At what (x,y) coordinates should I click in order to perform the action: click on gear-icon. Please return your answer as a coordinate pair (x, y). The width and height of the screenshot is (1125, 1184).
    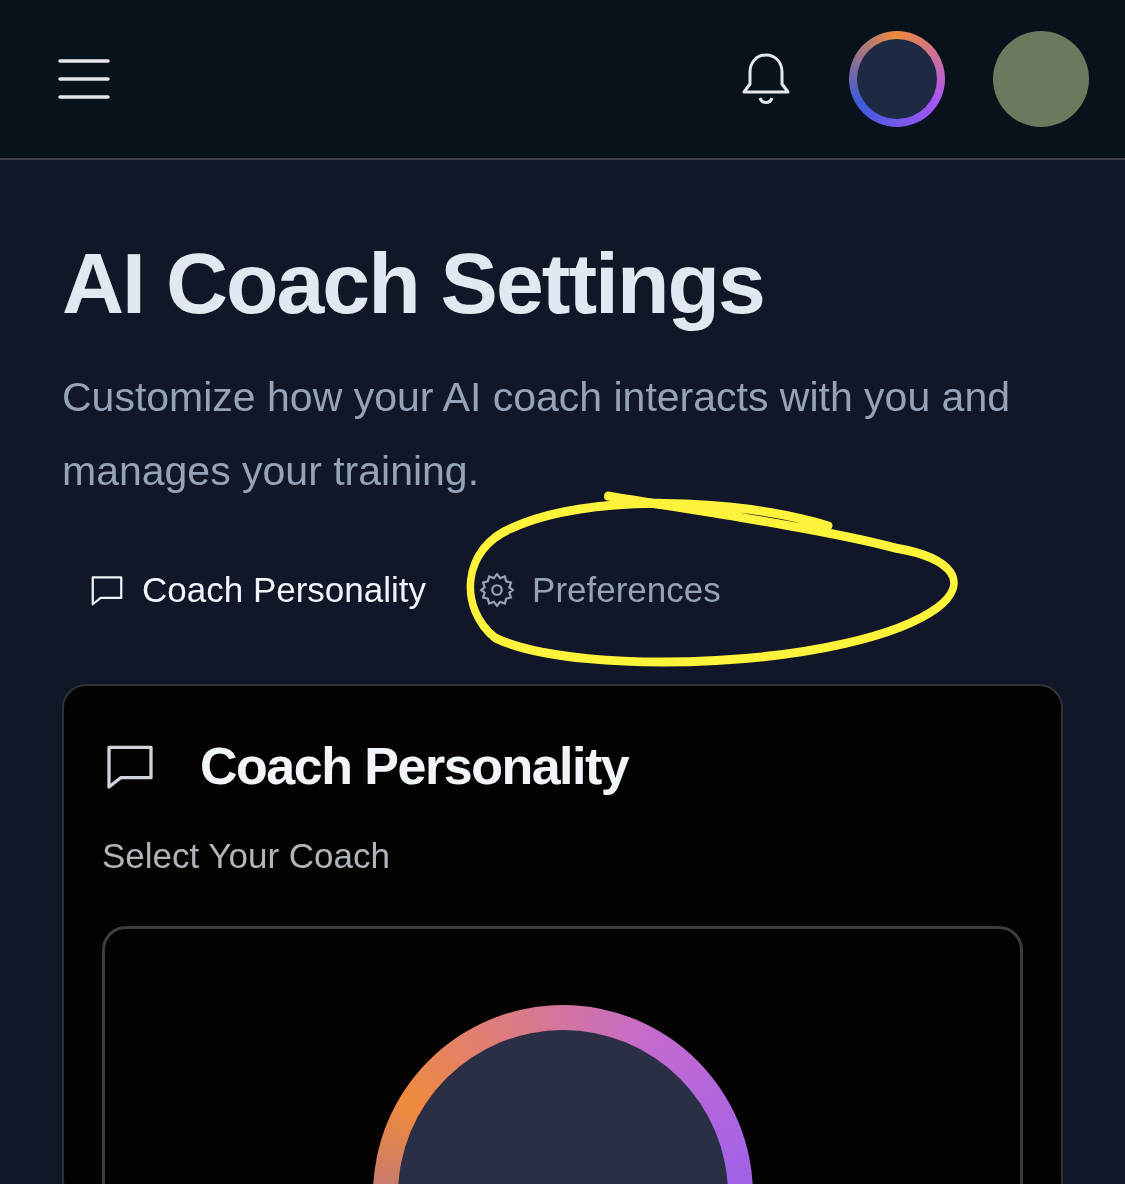
    Looking at the image, I should click on (497, 590).